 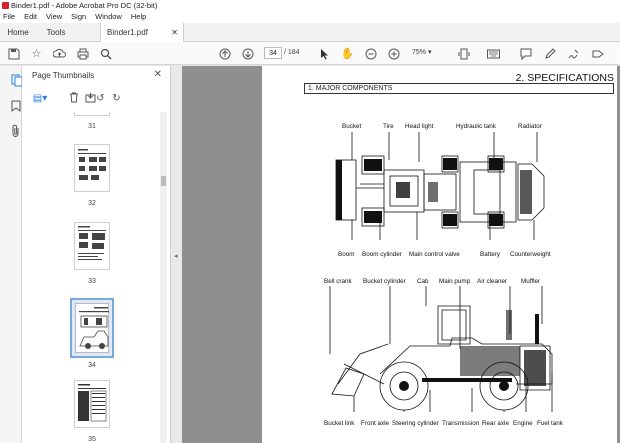 I want to click on label-rear-axle: Rear axle, so click(x=495, y=423).